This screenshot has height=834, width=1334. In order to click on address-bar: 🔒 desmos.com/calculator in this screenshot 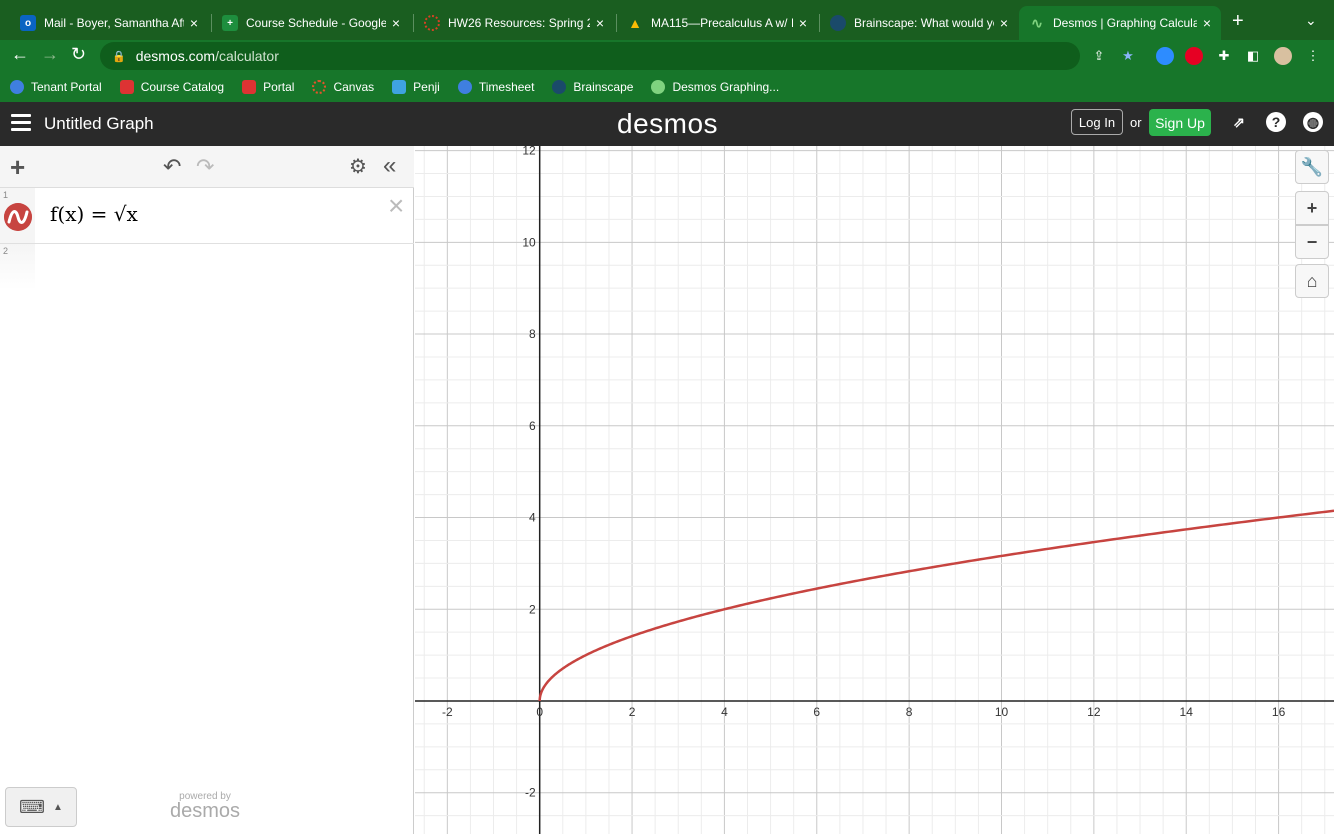, I will do `click(590, 56)`.